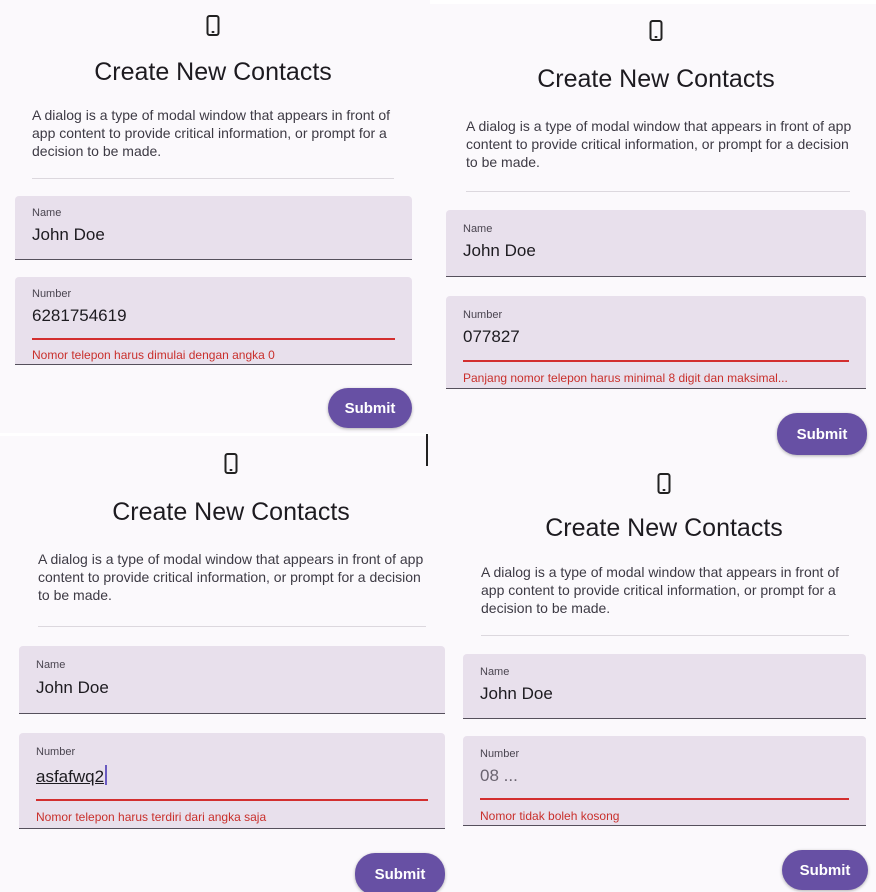 This screenshot has height=892, width=876. What do you see at coordinates (664, 781) in the screenshot?
I see `number-field: Number 08 ... Nomor tidak boleh kosong` at bounding box center [664, 781].